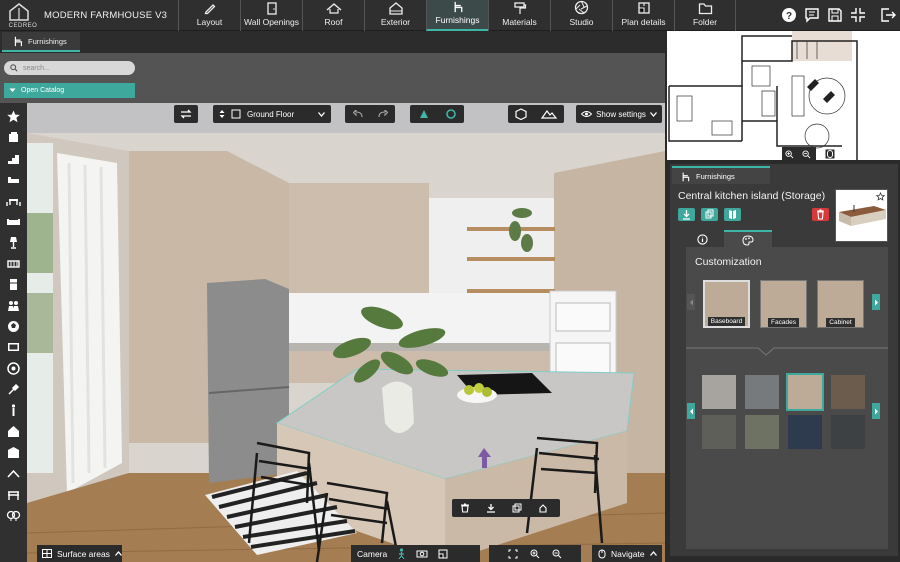  What do you see at coordinates (858, 15) in the screenshot?
I see `collapse-icon` at bounding box center [858, 15].